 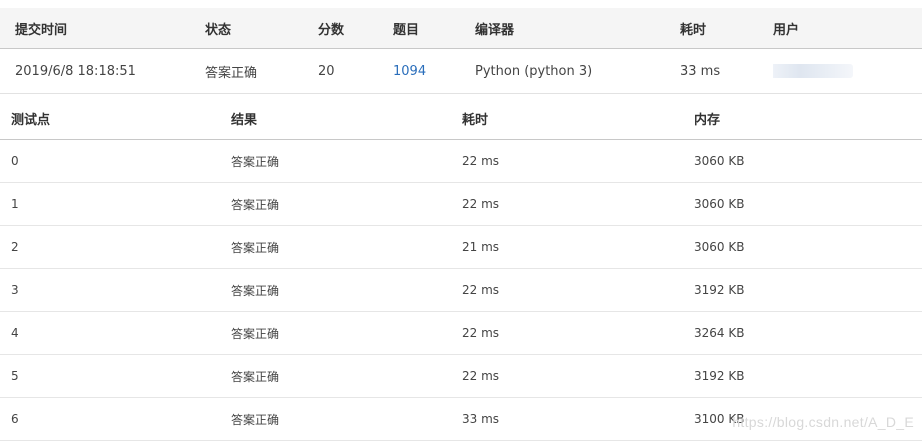 I want to click on submission-user-cell, so click(x=847, y=71).